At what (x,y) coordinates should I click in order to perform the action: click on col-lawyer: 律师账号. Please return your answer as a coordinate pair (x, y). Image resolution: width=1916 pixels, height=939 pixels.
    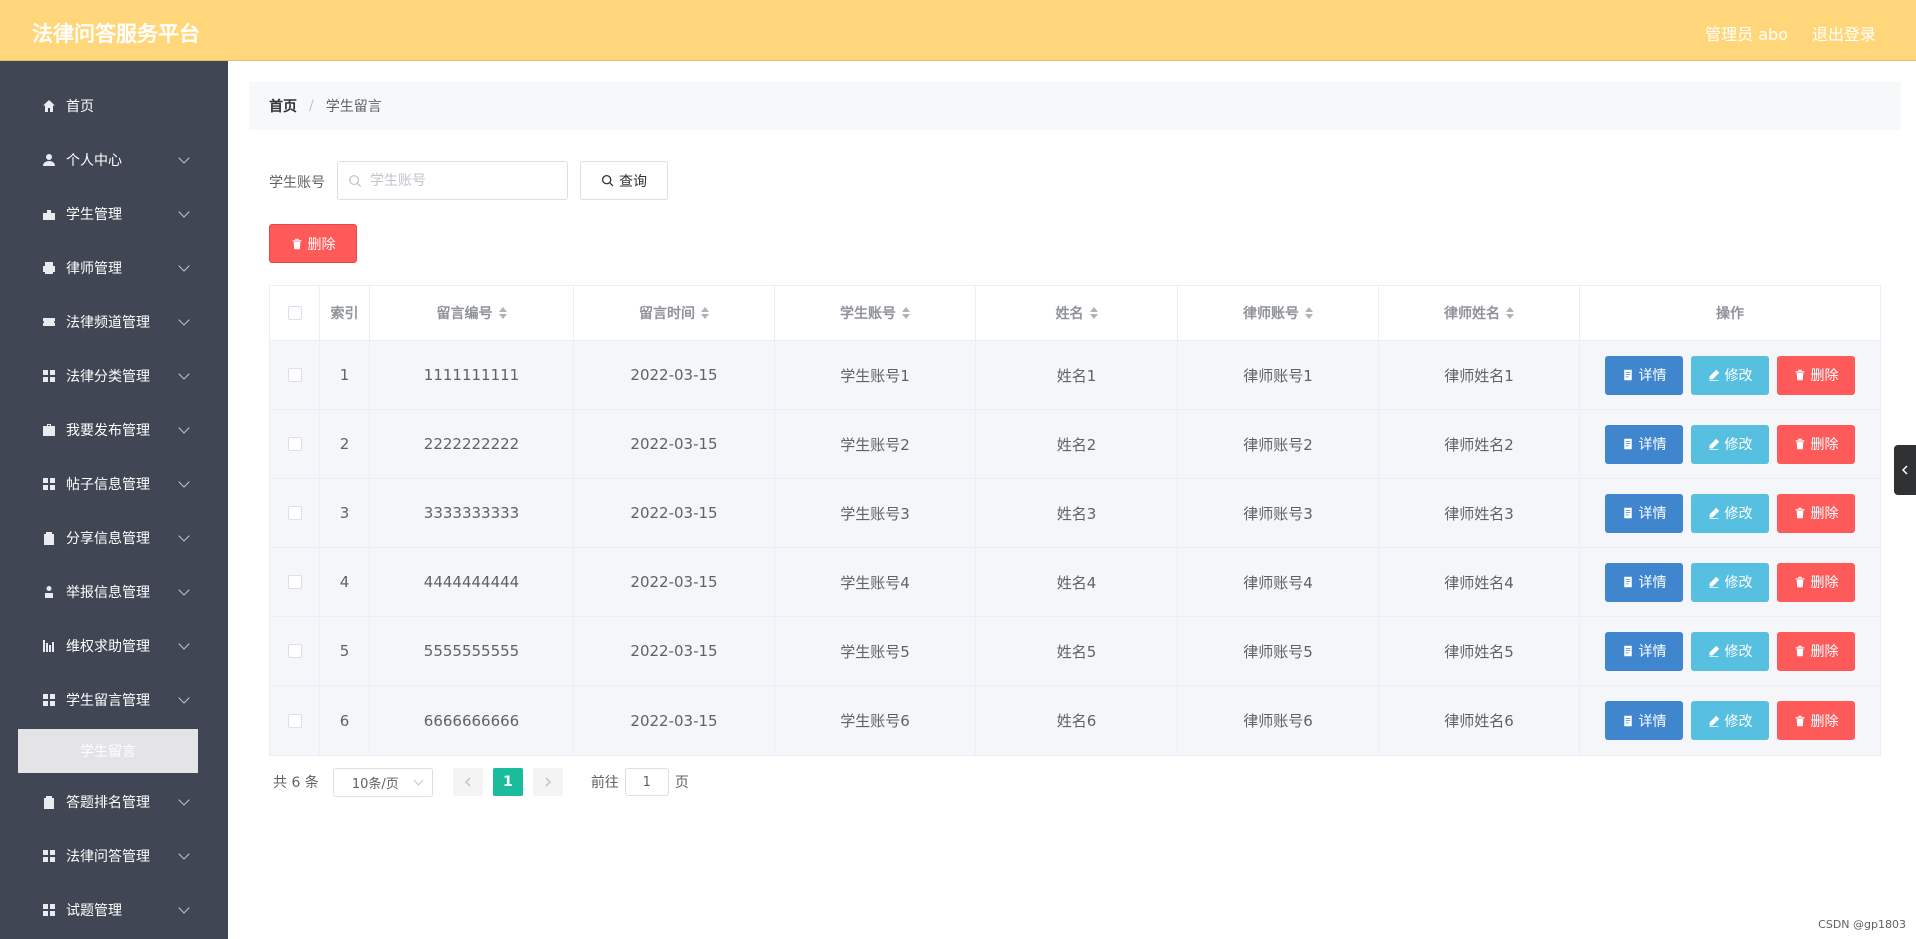
    Looking at the image, I should click on (1278, 313).